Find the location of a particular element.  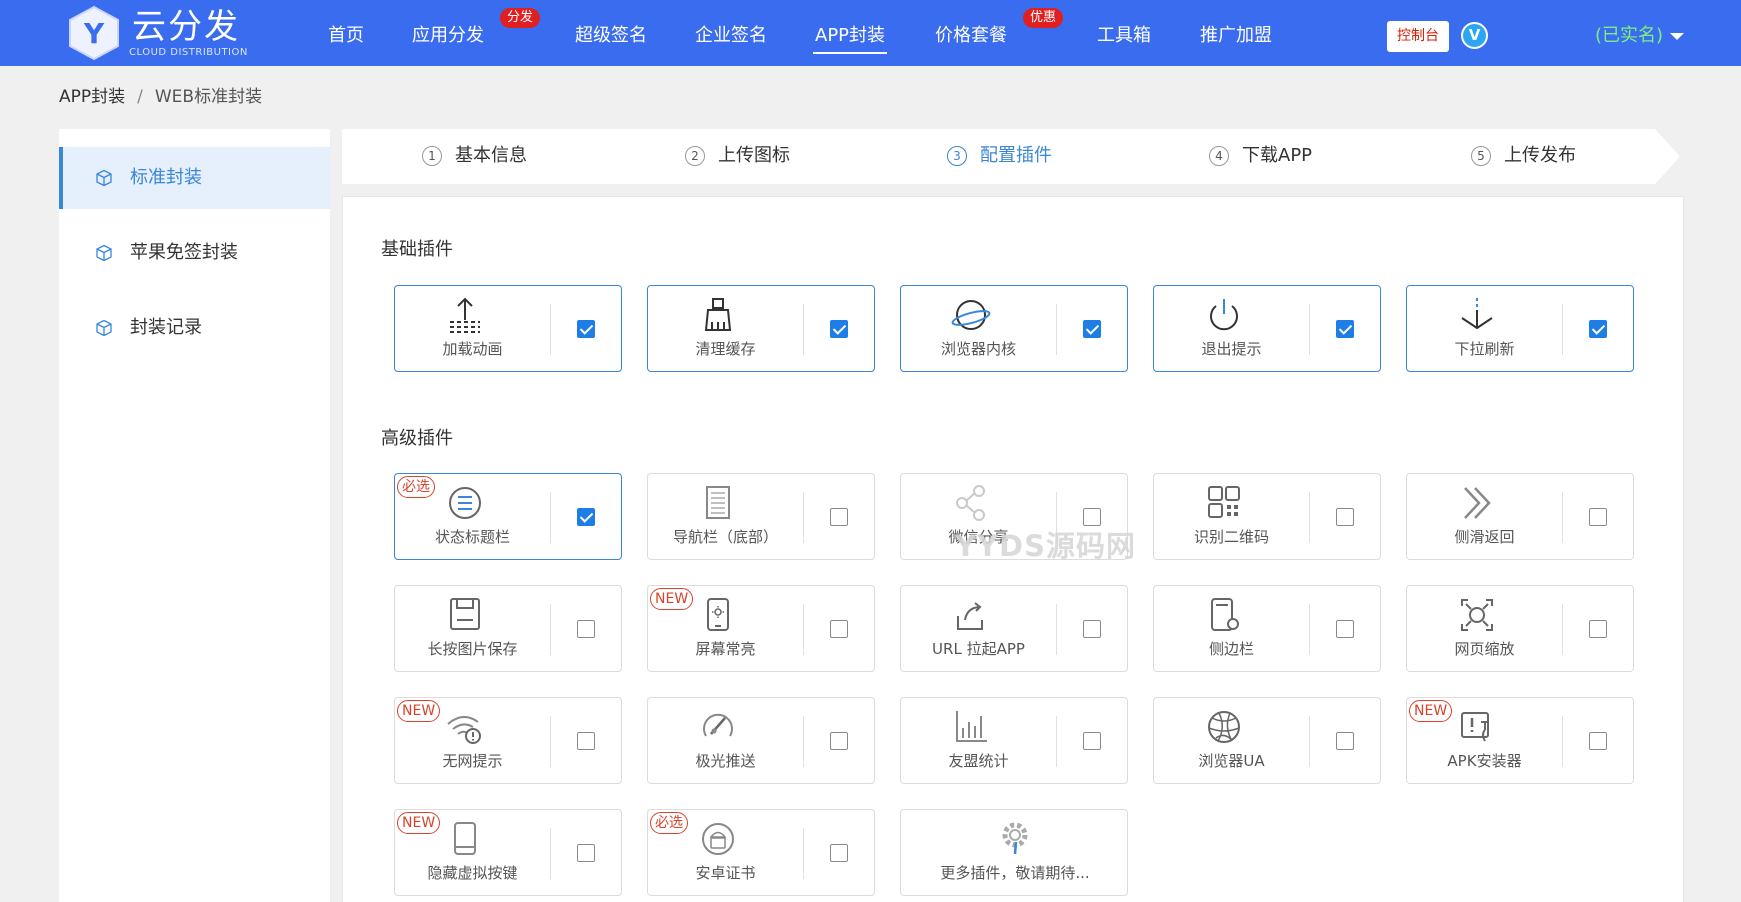

url-launch-icon is located at coordinates (970, 616).